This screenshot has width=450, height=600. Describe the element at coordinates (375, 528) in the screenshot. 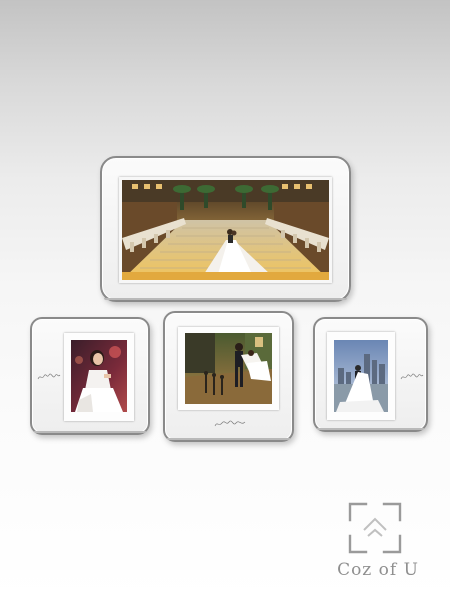

I see `brand-logo-icon` at that location.